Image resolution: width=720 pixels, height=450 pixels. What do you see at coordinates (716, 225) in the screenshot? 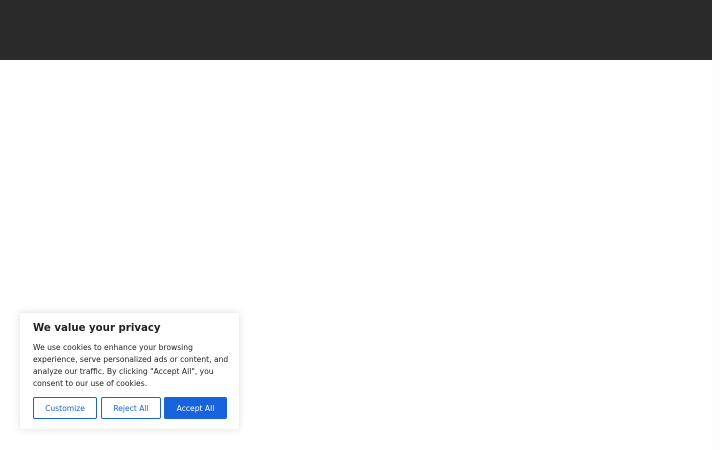
I see `scrollbar-track` at bounding box center [716, 225].